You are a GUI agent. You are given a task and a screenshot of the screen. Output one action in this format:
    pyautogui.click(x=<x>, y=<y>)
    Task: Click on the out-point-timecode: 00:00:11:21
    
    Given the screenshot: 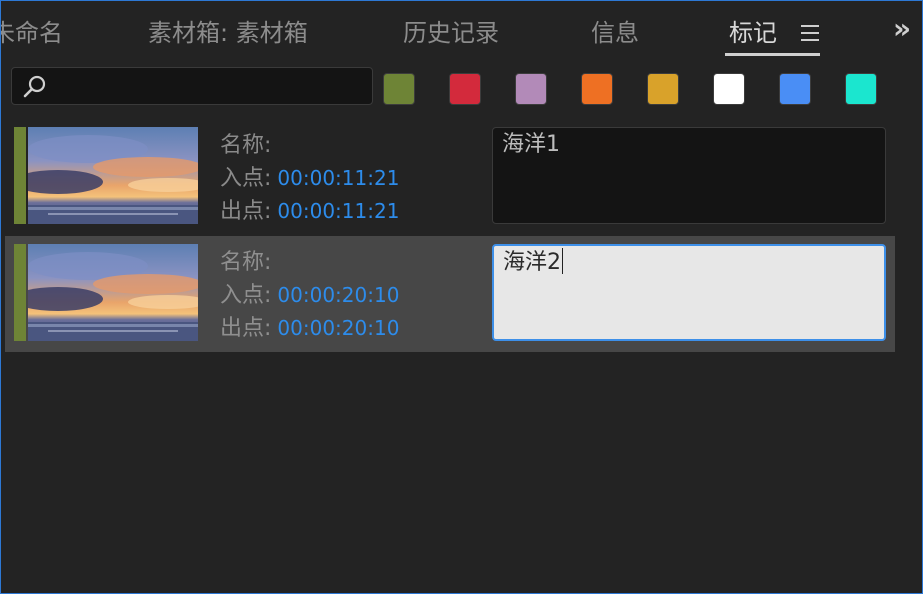 What is the action you would take?
    pyautogui.click(x=338, y=211)
    